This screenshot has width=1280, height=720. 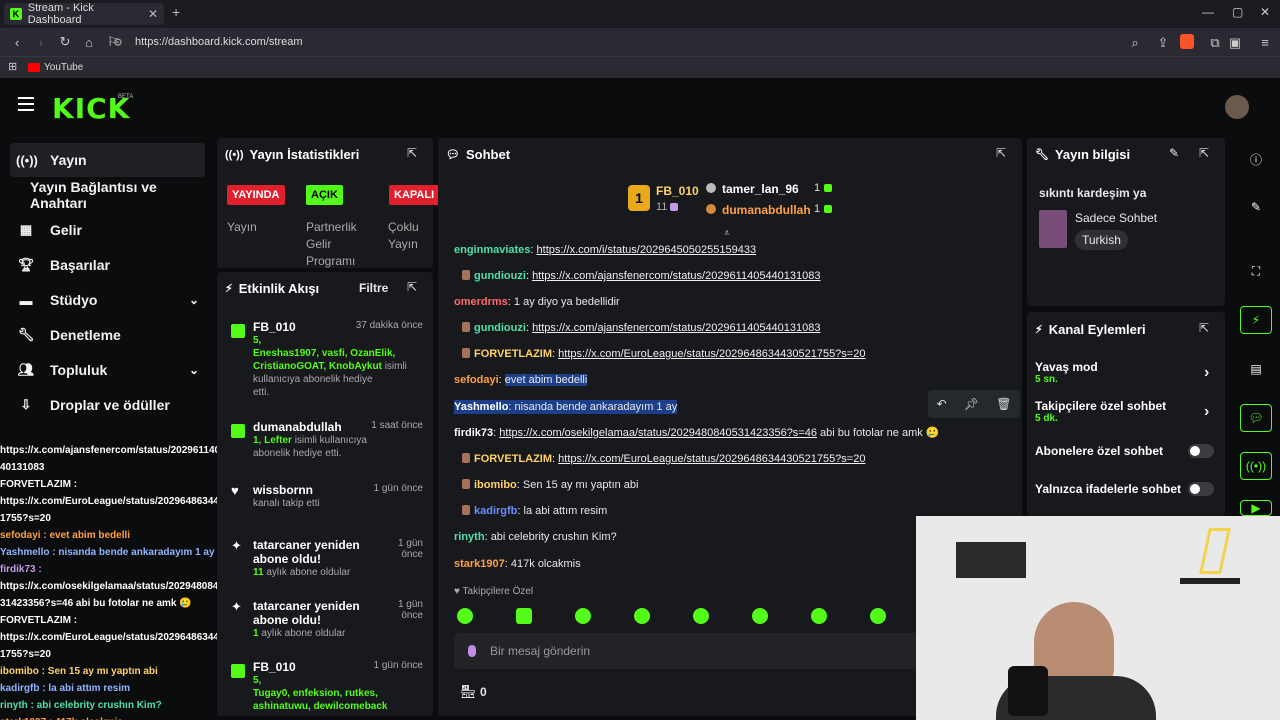 What do you see at coordinates (107, 405) in the screenshot?
I see `sidebar-item-droplar: ⇩ Droplar ve ödüller` at bounding box center [107, 405].